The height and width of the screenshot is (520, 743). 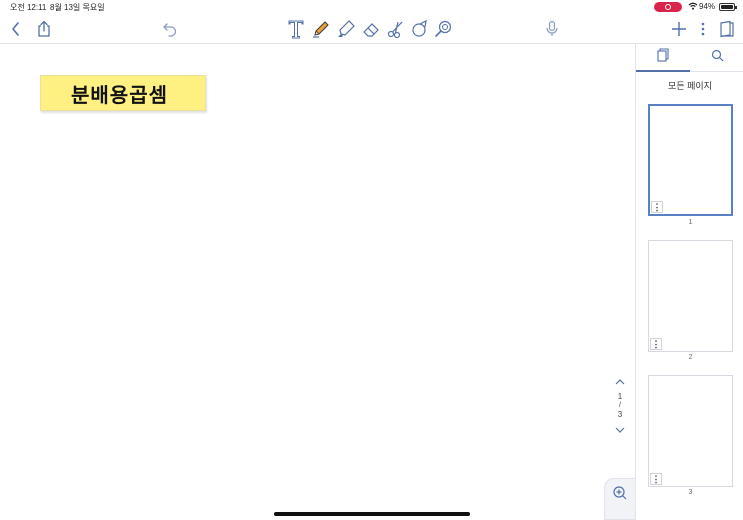 What do you see at coordinates (690, 492) in the screenshot?
I see `page-thumbnail-label: 3` at bounding box center [690, 492].